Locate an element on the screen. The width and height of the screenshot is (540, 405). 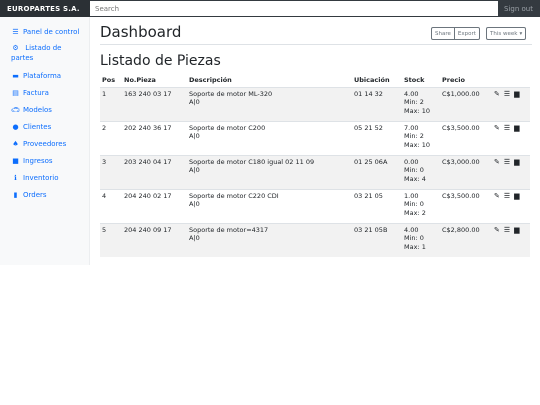
description-text: Soporte de motor C180 igual 02 11 09 is located at coordinates (252, 161).